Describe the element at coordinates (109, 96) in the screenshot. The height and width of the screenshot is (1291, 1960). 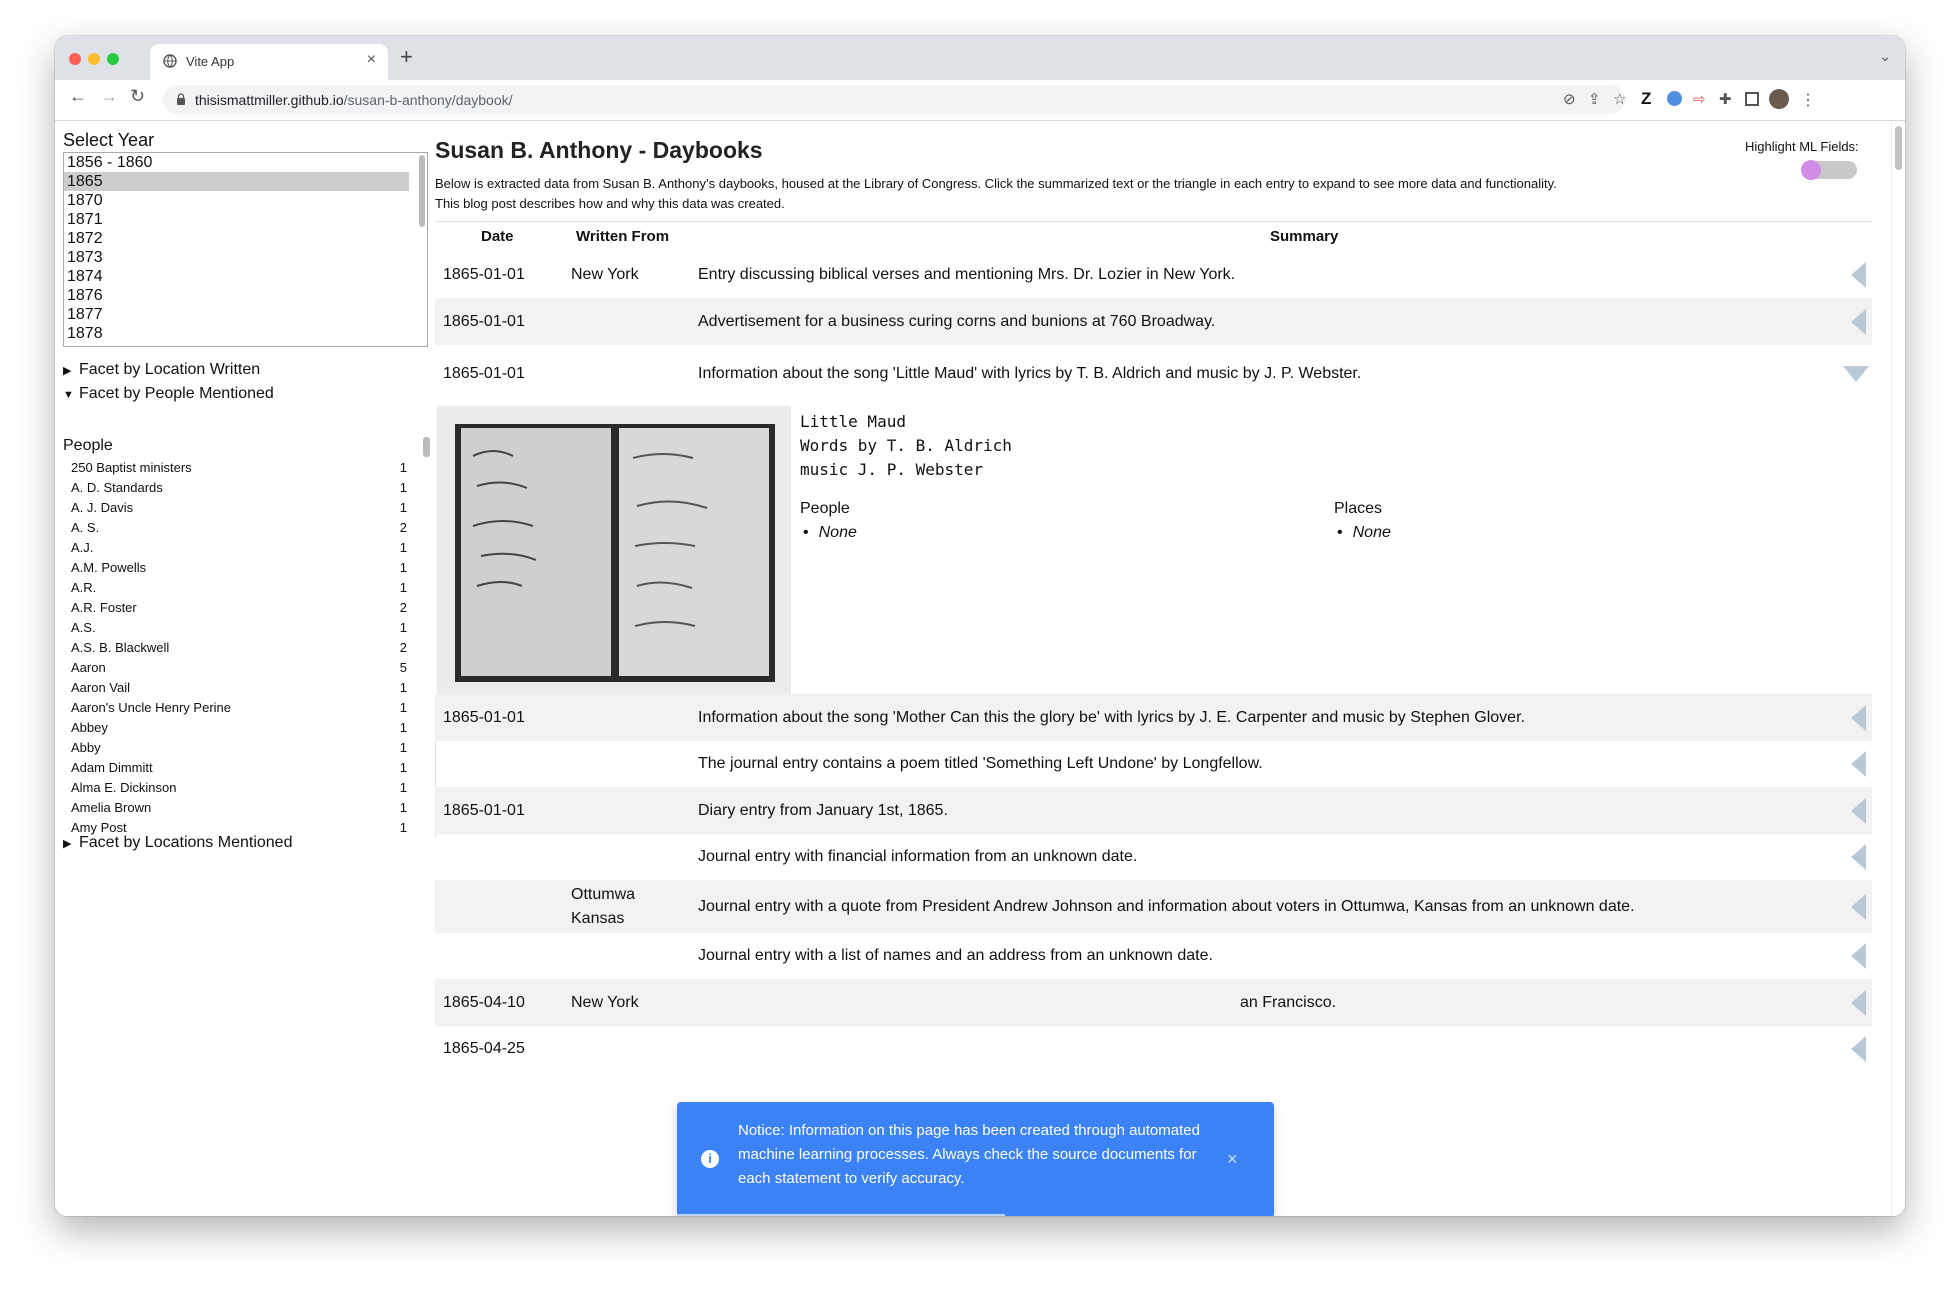
I see `forward-button: →` at that location.